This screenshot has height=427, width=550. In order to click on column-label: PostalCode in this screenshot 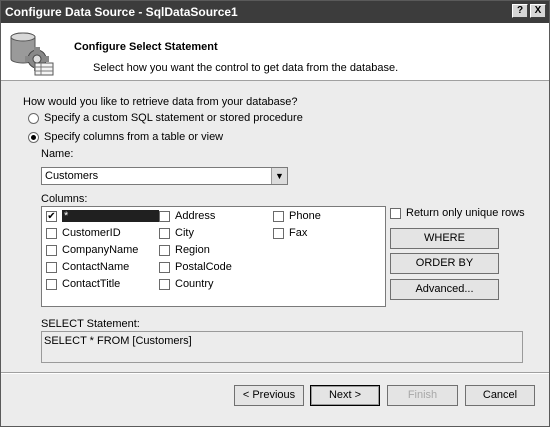, I will do `click(203, 267)`.